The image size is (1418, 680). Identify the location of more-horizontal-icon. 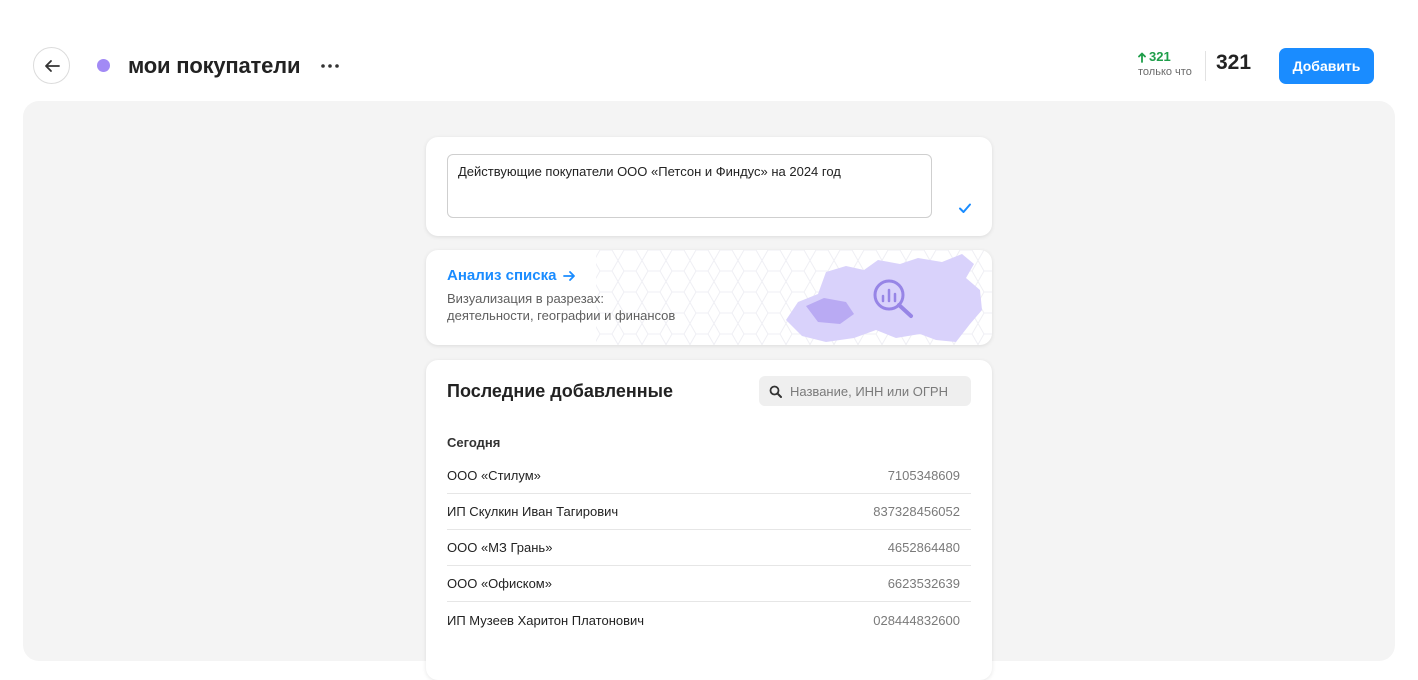
(330, 66).